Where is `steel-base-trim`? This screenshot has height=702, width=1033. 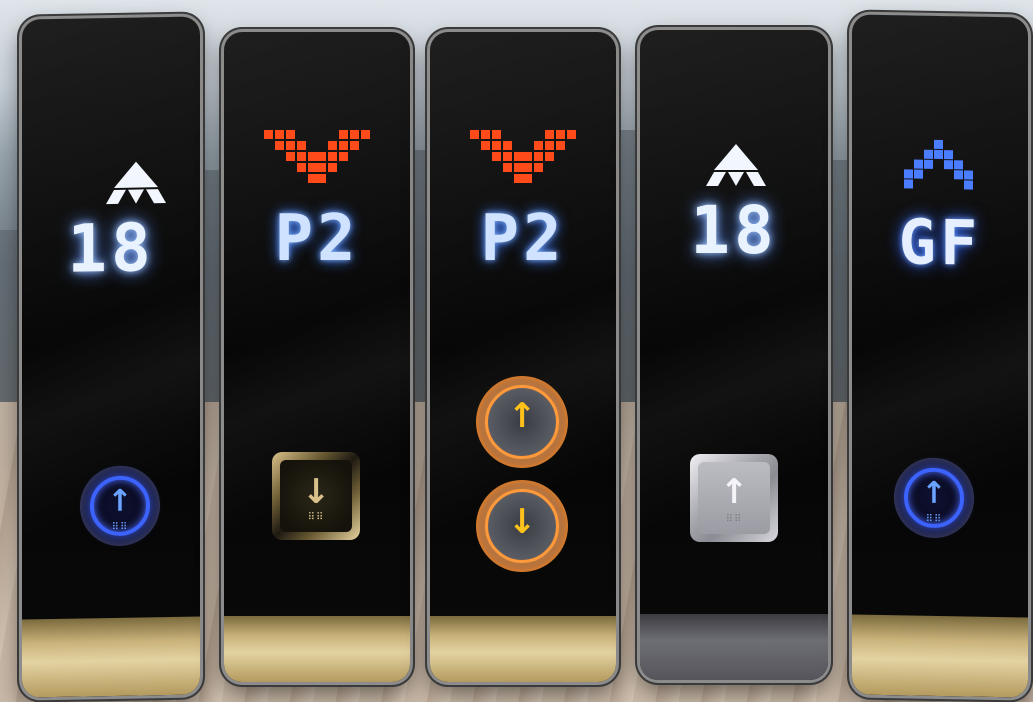
steel-base-trim is located at coordinates (734, 647).